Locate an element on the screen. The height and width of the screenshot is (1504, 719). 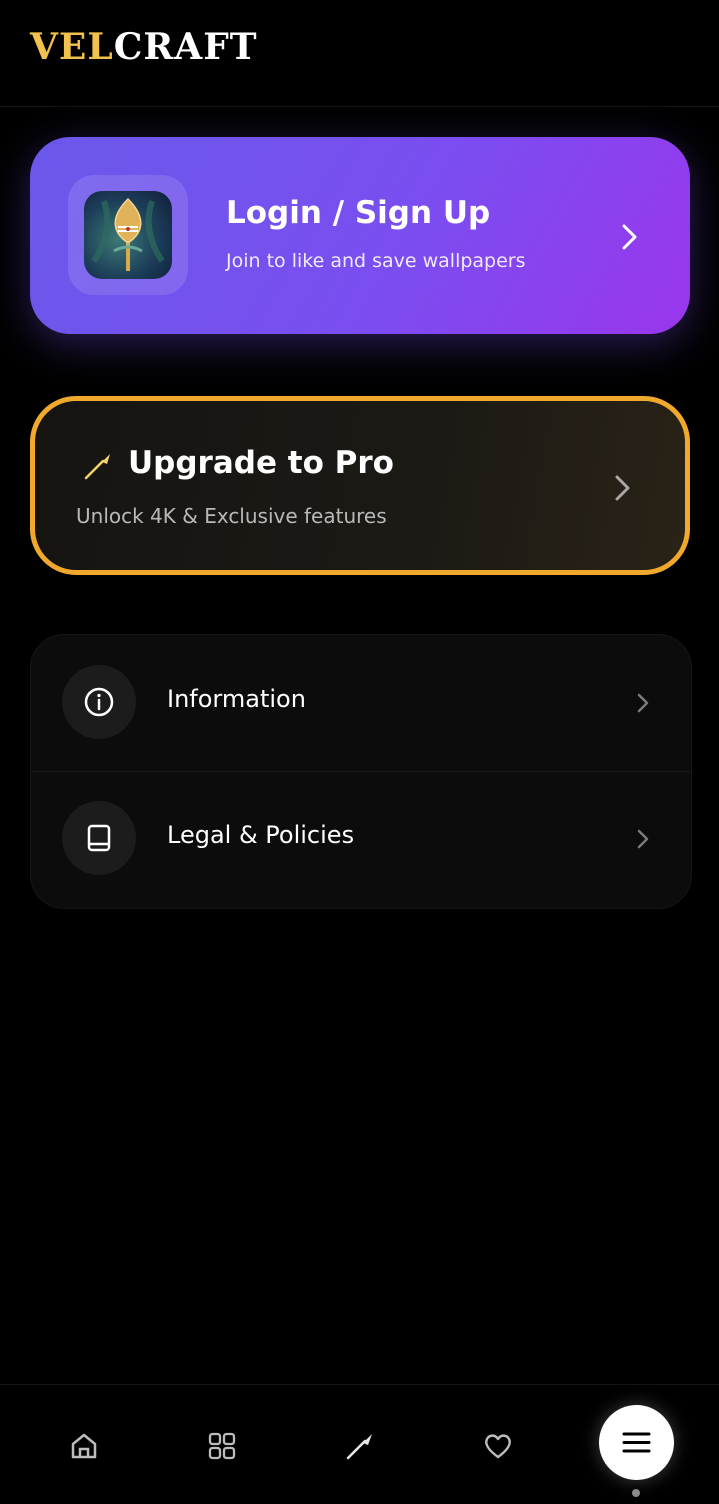
nav-favorites-button is located at coordinates (497, 1445).